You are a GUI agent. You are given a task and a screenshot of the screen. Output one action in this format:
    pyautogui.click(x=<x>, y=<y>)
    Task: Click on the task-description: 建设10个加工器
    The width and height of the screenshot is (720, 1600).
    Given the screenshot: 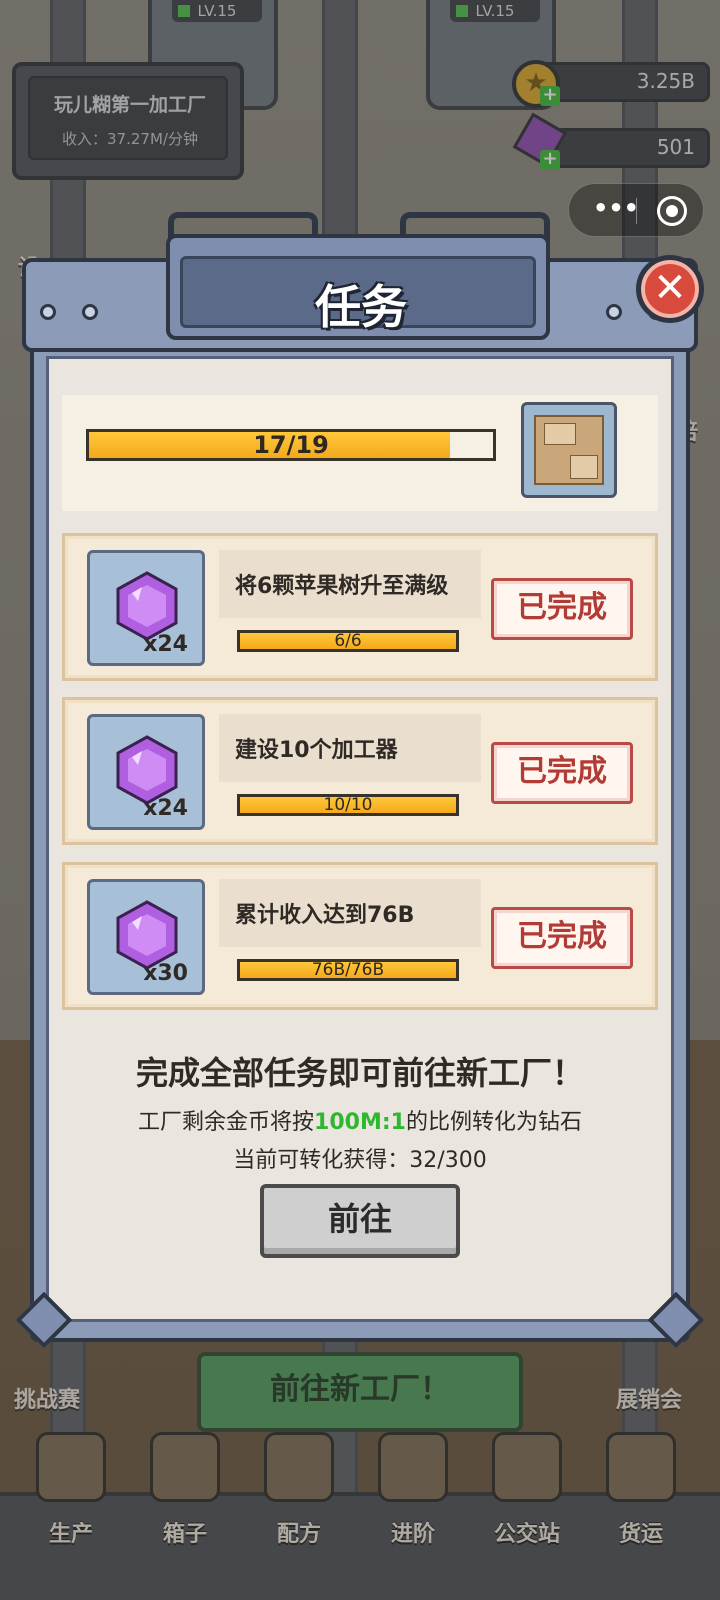 What is the action you would take?
    pyautogui.click(x=316, y=750)
    